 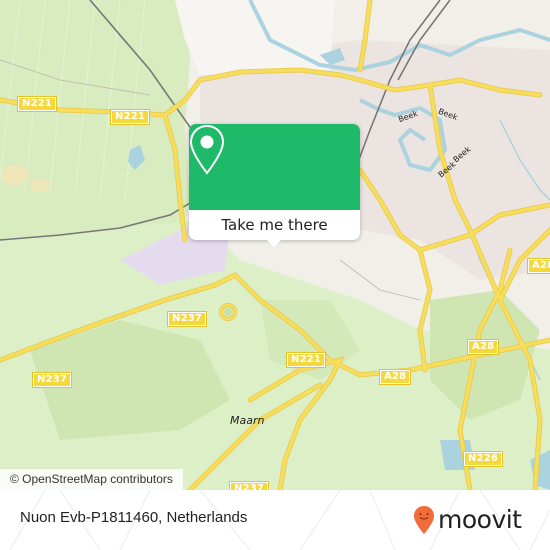 I want to click on moovit-wordmark: moovit, so click(x=480, y=519).